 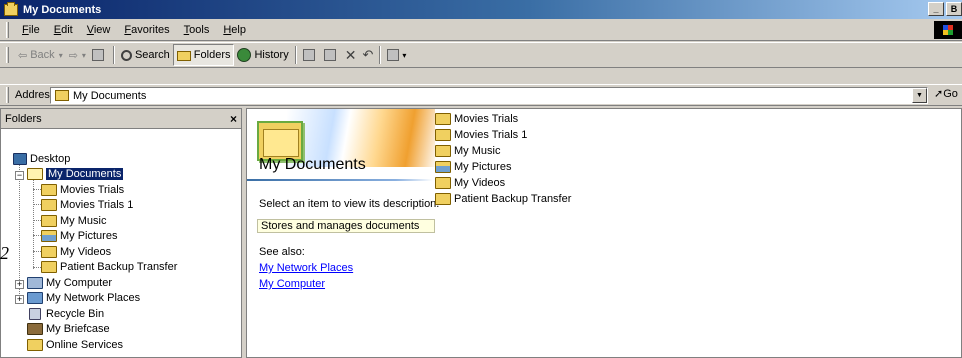 What do you see at coordinates (145, 55) in the screenshot?
I see `search-button: Search` at bounding box center [145, 55].